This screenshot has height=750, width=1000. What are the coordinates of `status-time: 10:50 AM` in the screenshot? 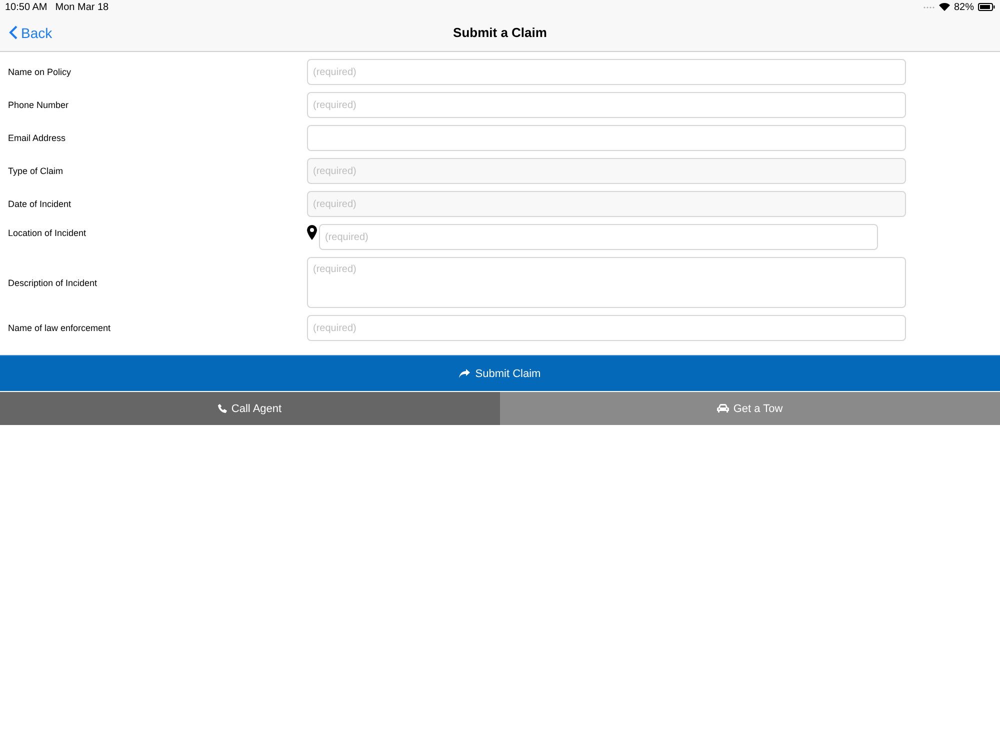 It's located at (26, 7).